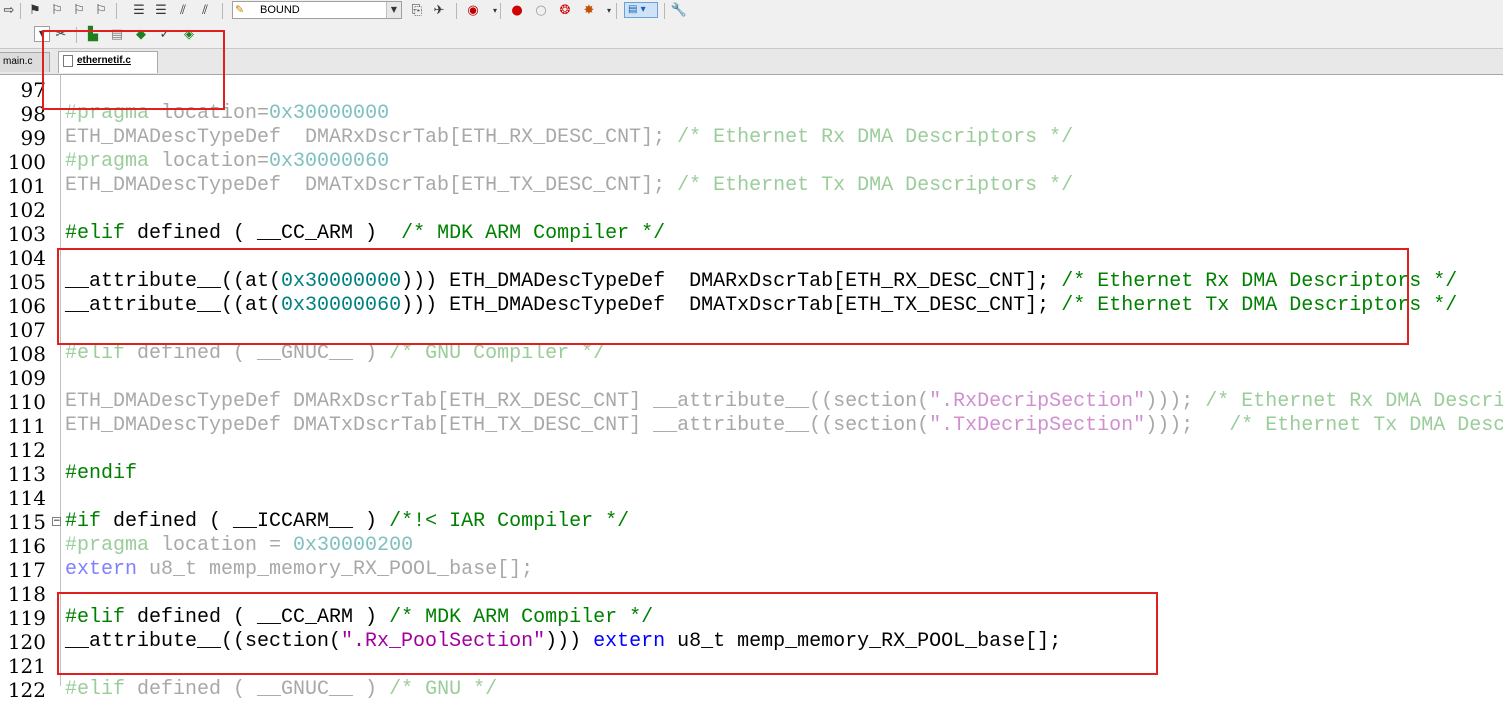 The height and width of the screenshot is (702, 1503). I want to click on line-number: 108, so click(26, 354).